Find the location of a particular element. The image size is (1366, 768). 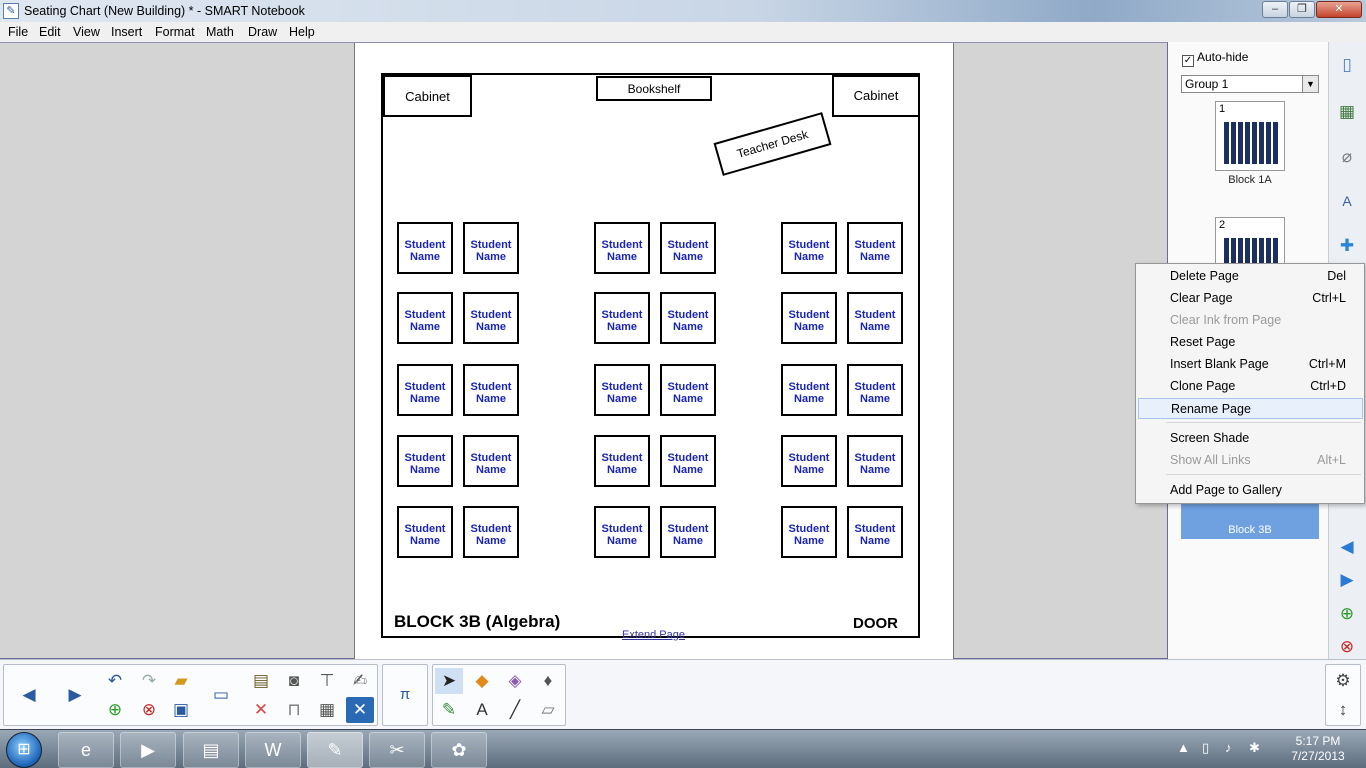

smart-notebook-icon: ✎ is located at coordinates (335, 750).